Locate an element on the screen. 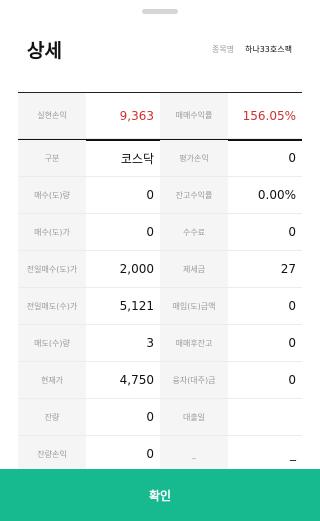 The width and height of the screenshot is (320, 521). table-row: 매수(도)가 0 수수료 0 is located at coordinates (160, 232).